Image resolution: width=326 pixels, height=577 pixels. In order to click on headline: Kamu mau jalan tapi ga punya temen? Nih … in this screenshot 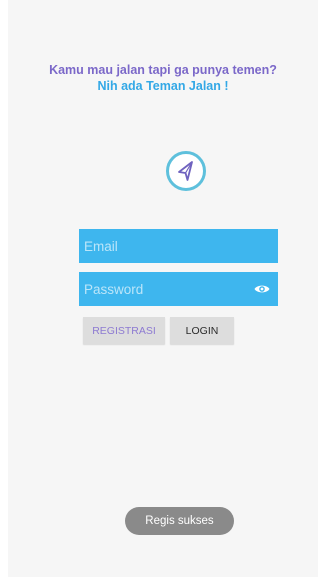, I will do `click(163, 78)`.